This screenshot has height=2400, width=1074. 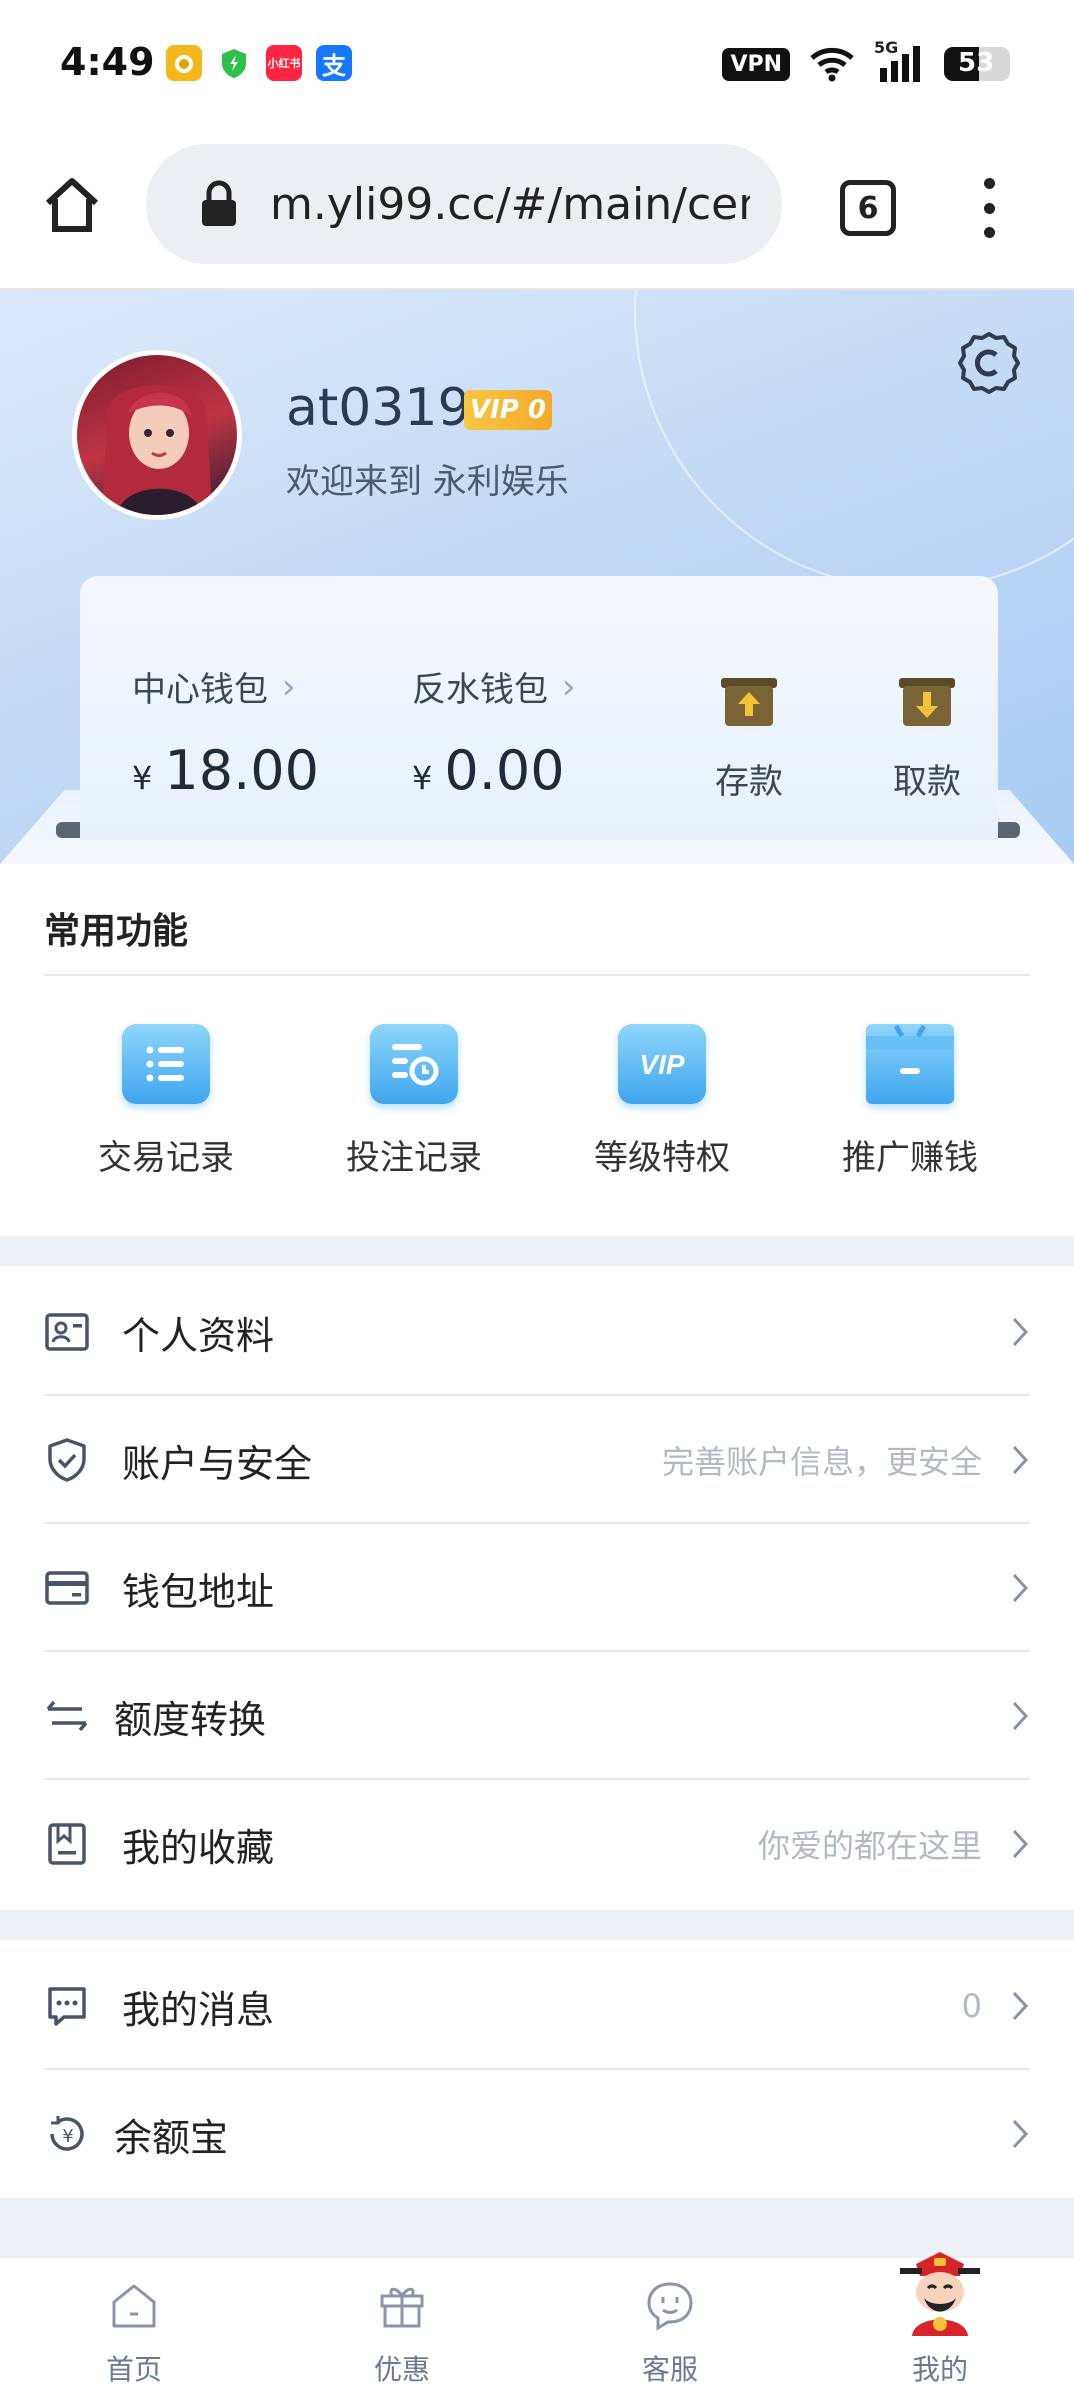 I want to click on wallet-card: 中心钱包 › ¥18.00 反水钱包 › ¥0.00 存款 取款, so click(x=539, y=708).